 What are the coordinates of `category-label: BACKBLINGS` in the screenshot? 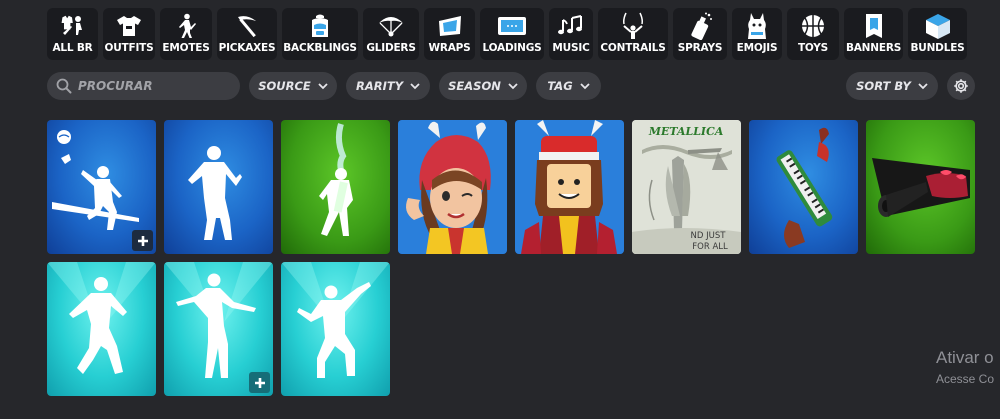 It's located at (320, 48).